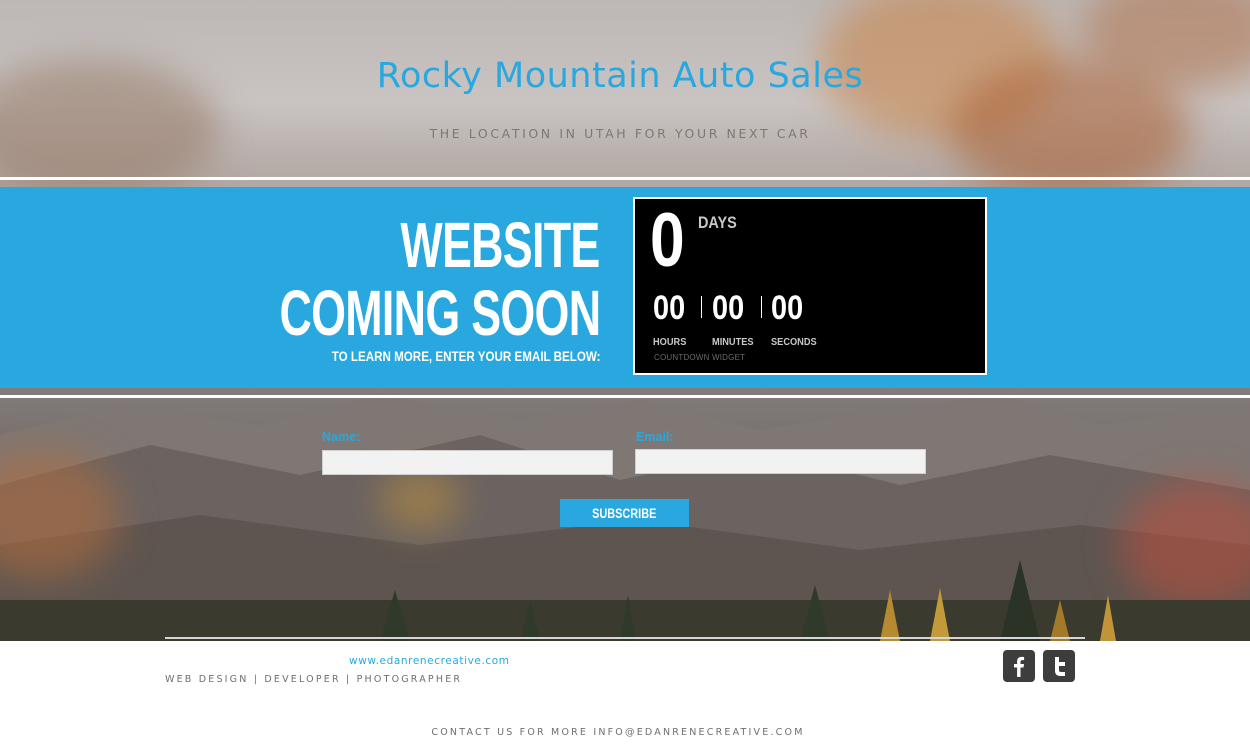 This screenshot has height=748, width=1250. What do you see at coordinates (467, 462) in the screenshot?
I see `name-input` at bounding box center [467, 462].